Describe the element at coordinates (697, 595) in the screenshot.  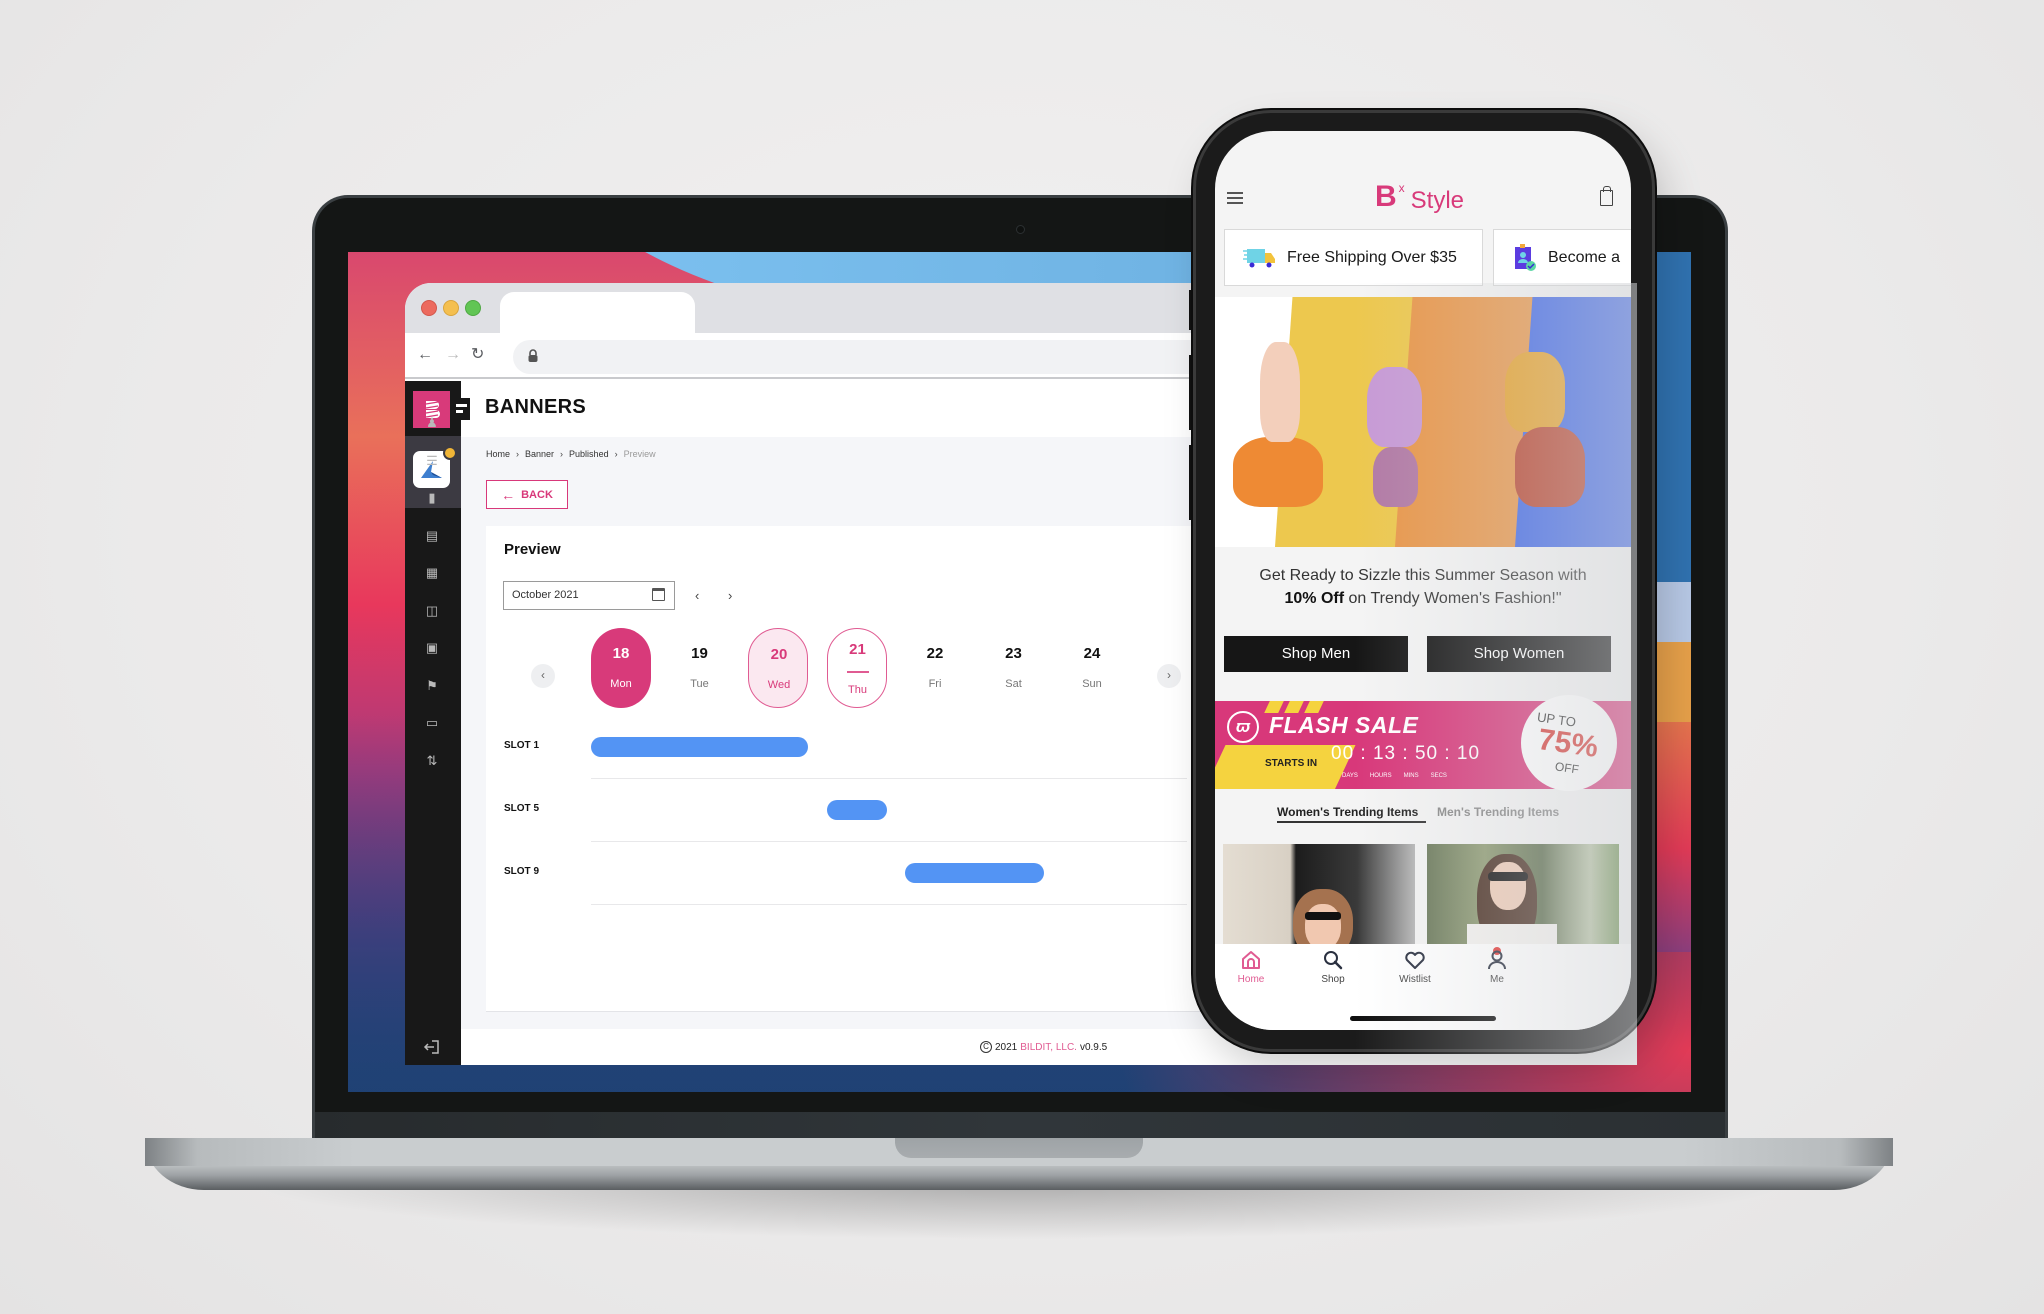
I see `prev-month-chevron-icon: ‹` at that location.